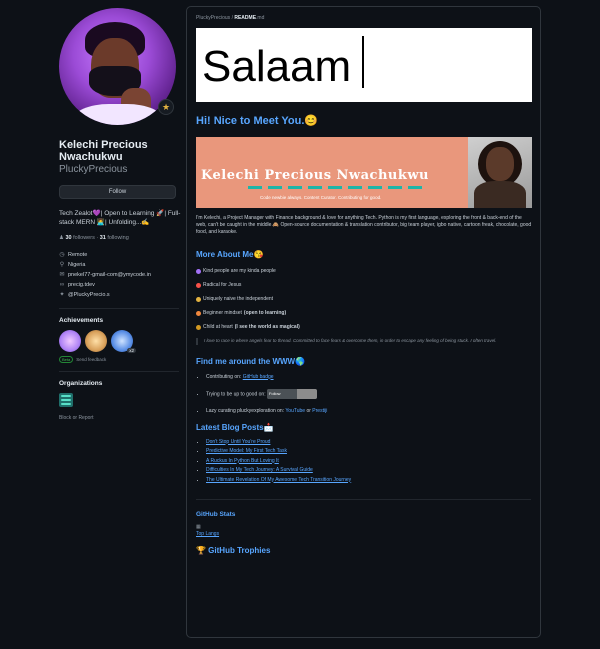 The width and height of the screenshot is (600, 649). I want to click on mail-icon: ✉, so click(62, 275).